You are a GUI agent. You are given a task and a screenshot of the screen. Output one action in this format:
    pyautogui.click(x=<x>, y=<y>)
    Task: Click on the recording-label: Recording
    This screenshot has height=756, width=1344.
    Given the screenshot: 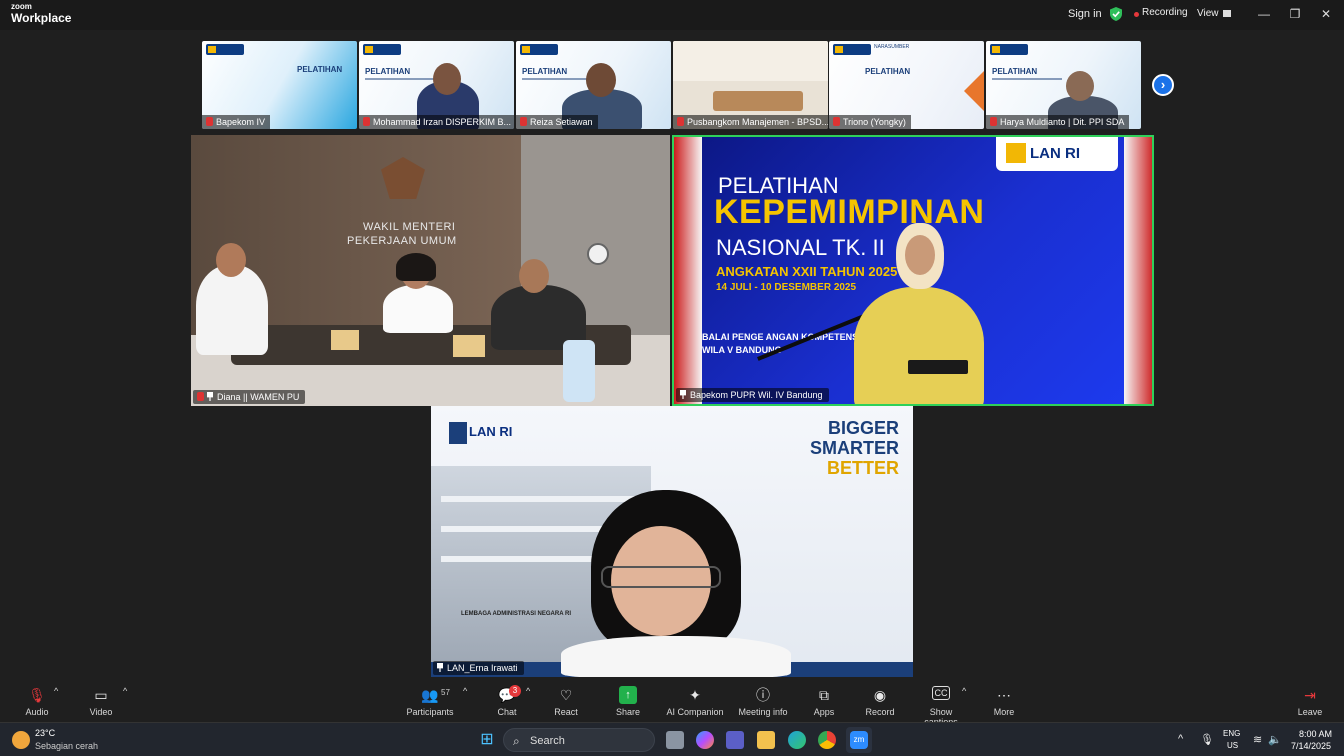 What is the action you would take?
    pyautogui.click(x=1165, y=12)
    